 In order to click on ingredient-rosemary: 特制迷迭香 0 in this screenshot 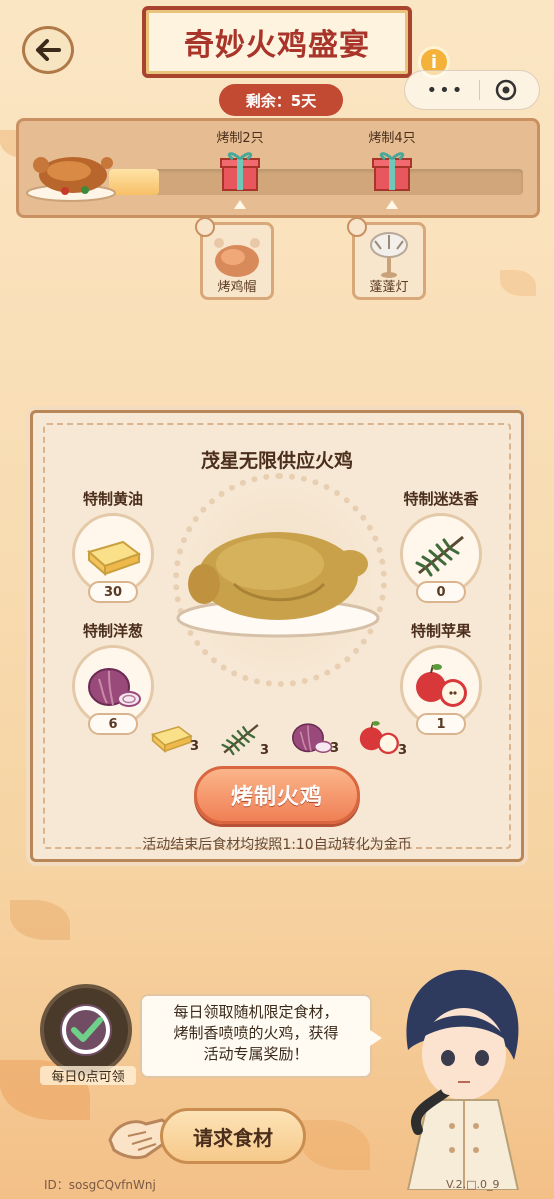, I will do `click(441, 545)`.